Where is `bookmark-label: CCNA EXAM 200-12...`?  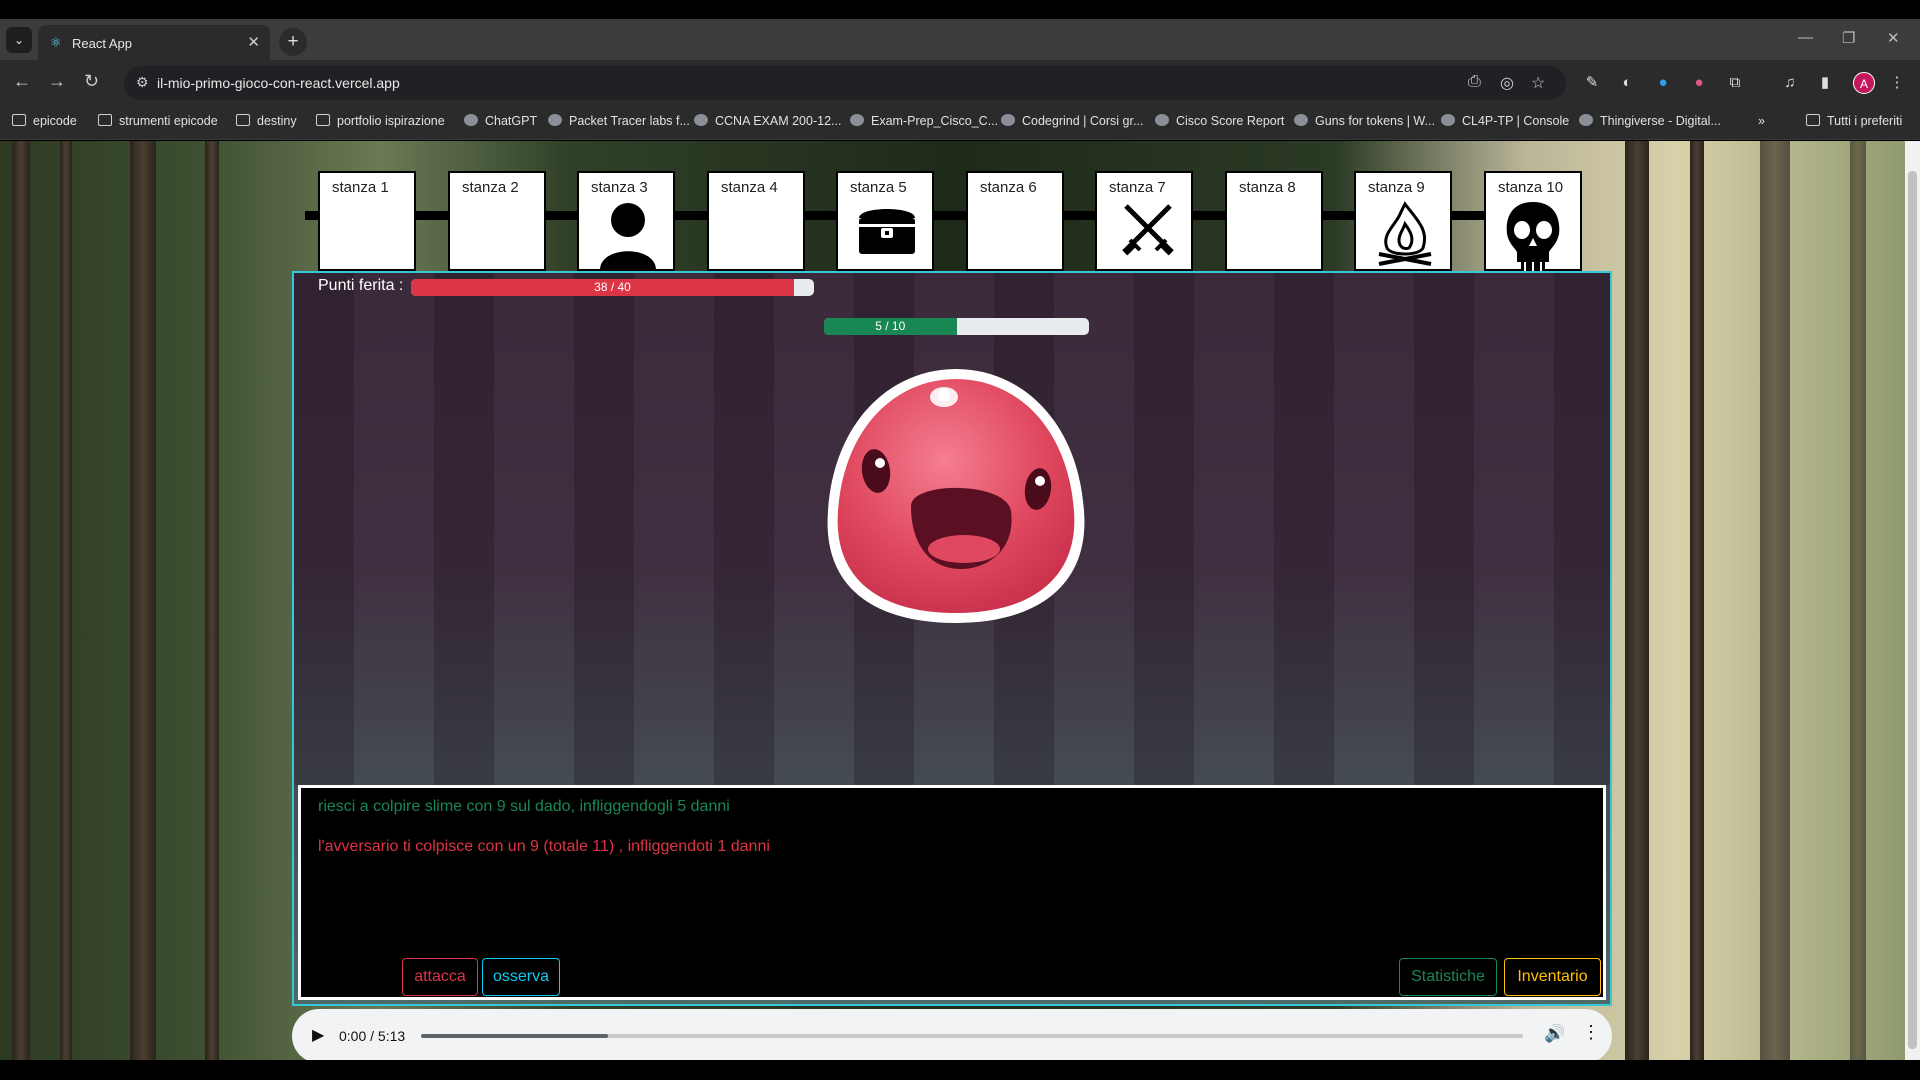 bookmark-label: CCNA EXAM 200-12... is located at coordinates (778, 121).